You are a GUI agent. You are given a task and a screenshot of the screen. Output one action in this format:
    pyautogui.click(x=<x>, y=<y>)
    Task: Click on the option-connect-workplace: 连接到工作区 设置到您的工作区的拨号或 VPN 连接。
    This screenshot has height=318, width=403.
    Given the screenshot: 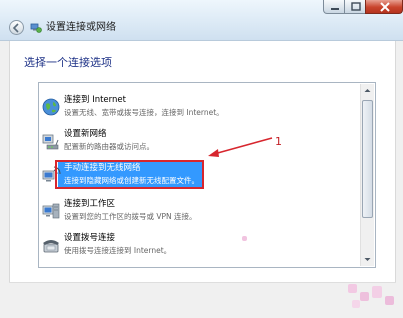 What is the action you would take?
    pyautogui.click(x=202, y=215)
    